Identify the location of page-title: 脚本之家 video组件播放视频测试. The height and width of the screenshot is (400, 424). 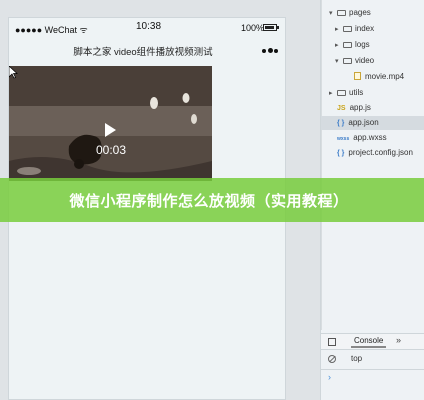
(143, 52).